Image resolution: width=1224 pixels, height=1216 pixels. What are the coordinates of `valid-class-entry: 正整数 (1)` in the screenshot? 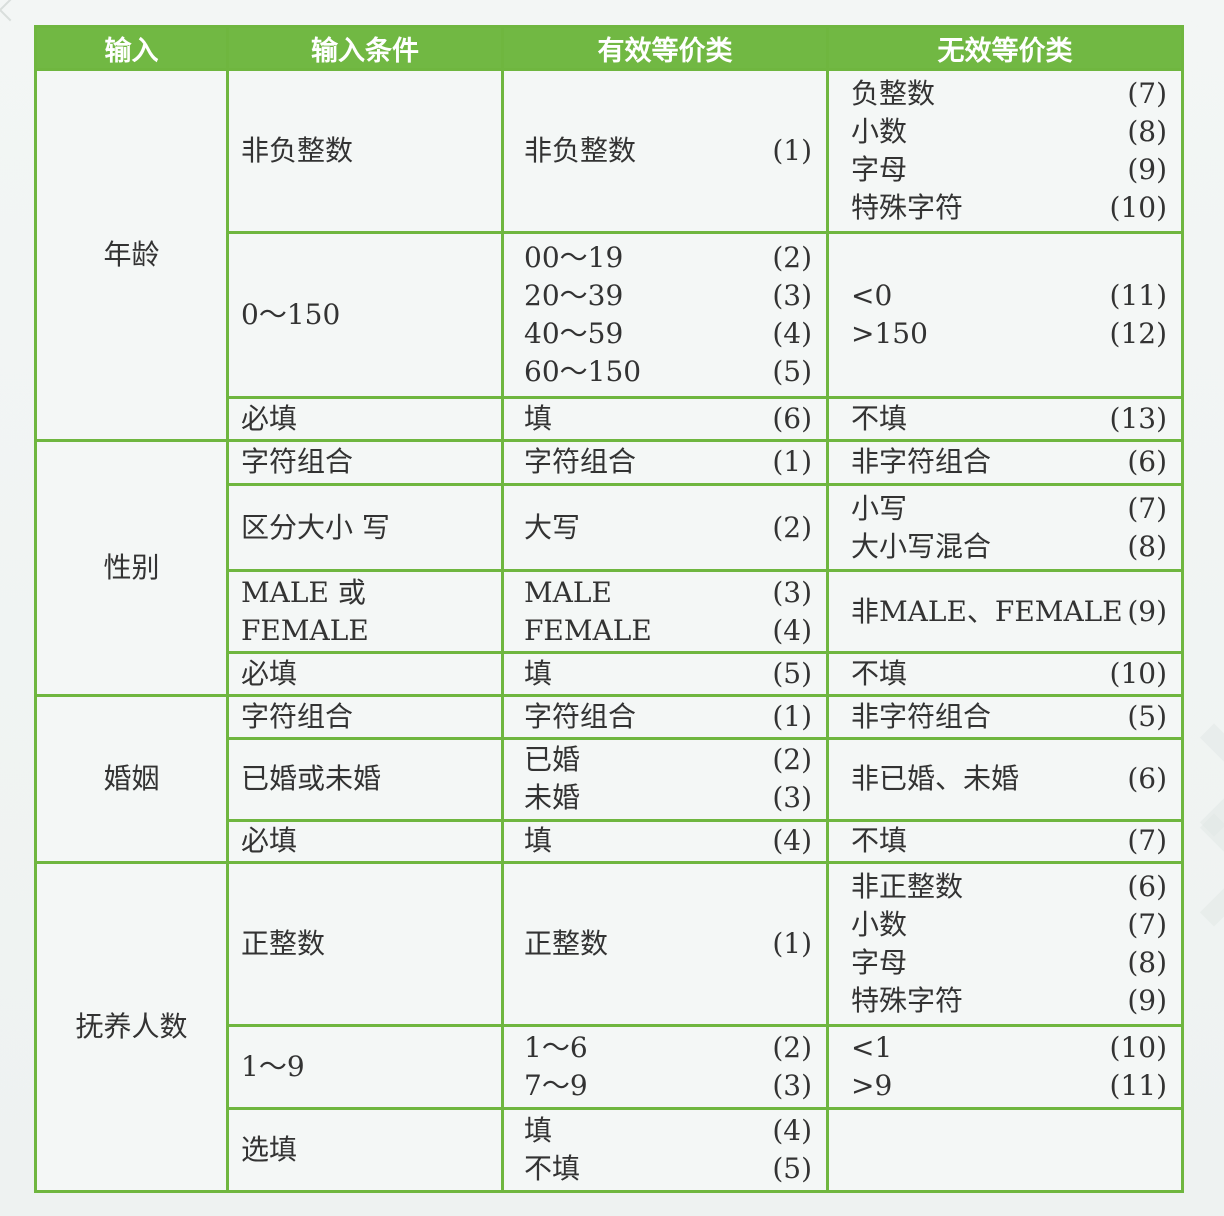 It's located at (668, 944).